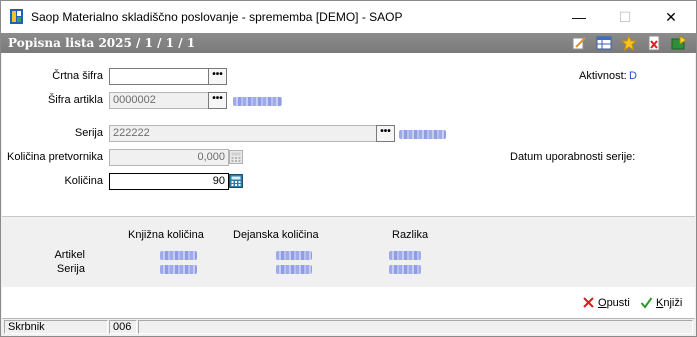 This screenshot has height=337, width=697. Describe the element at coordinates (385, 133) in the screenshot. I see `batch-lookup-button: •••` at that location.